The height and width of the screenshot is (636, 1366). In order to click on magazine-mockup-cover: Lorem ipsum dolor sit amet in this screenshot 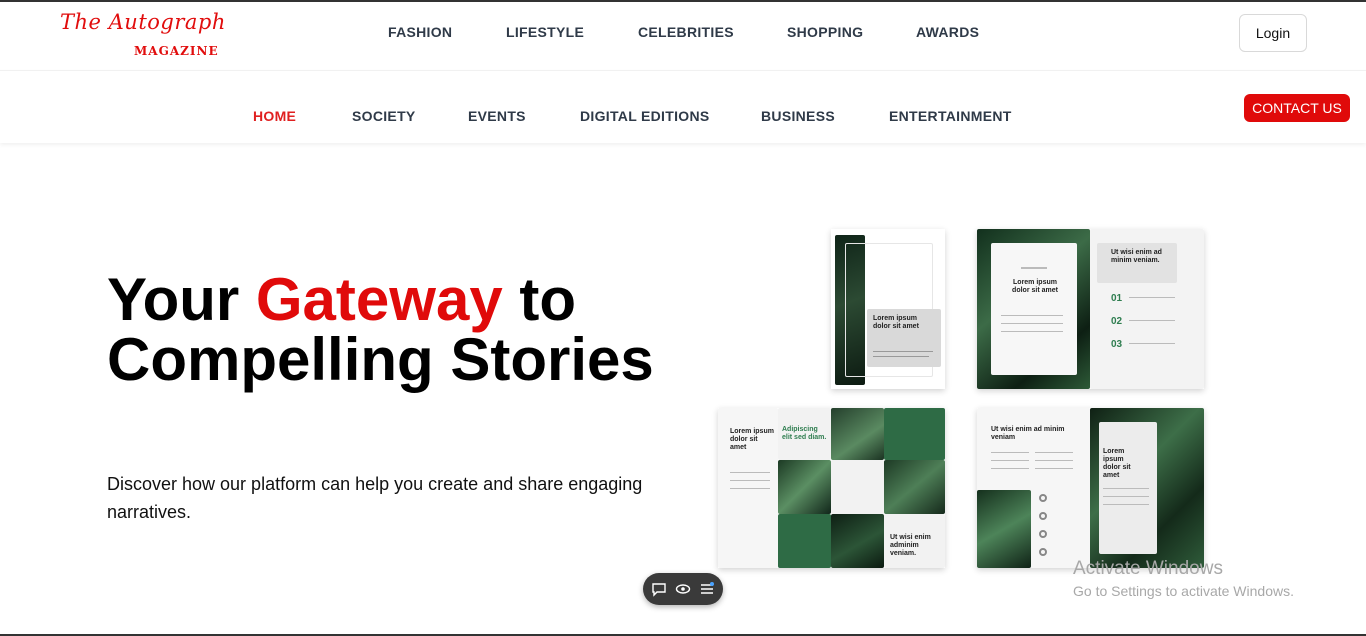, I will do `click(888, 309)`.